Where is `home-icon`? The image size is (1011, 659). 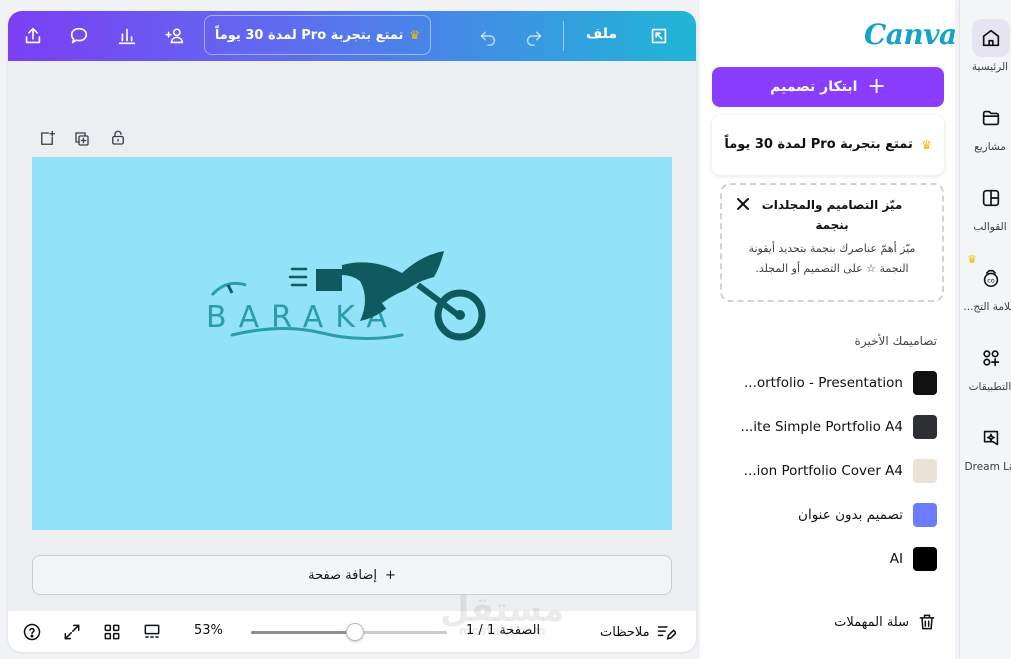 home-icon is located at coordinates (991, 38).